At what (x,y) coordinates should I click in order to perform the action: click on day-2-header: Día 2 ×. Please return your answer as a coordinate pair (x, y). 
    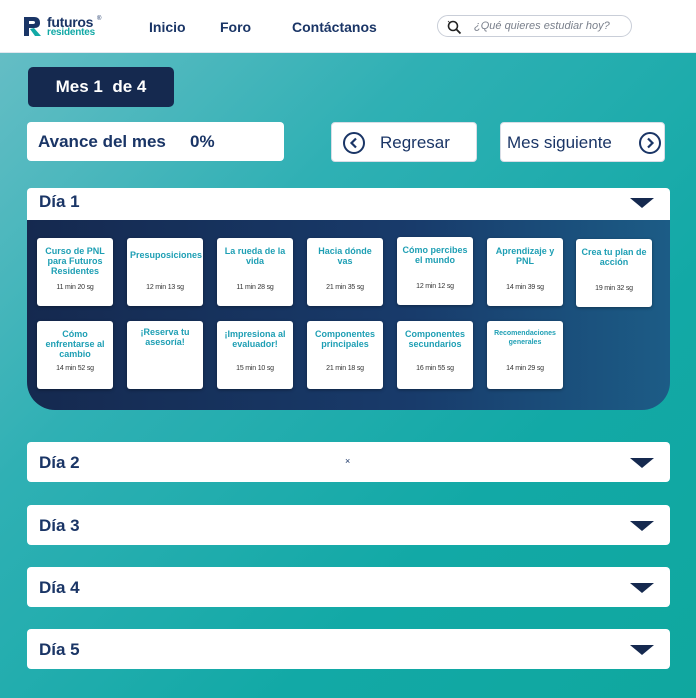
    Looking at the image, I should click on (348, 462).